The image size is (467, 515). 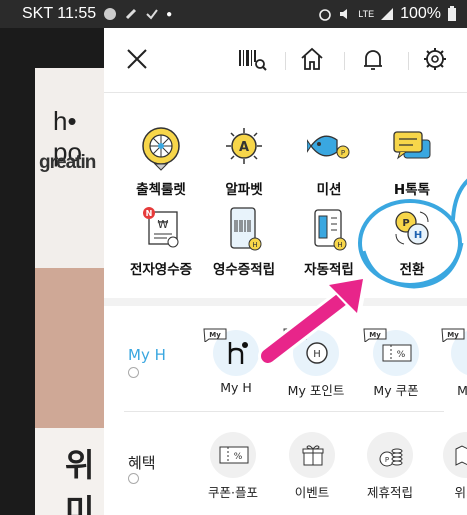 What do you see at coordinates (329, 270) in the screenshot?
I see `grid-label: 자동적립` at bounding box center [329, 270].